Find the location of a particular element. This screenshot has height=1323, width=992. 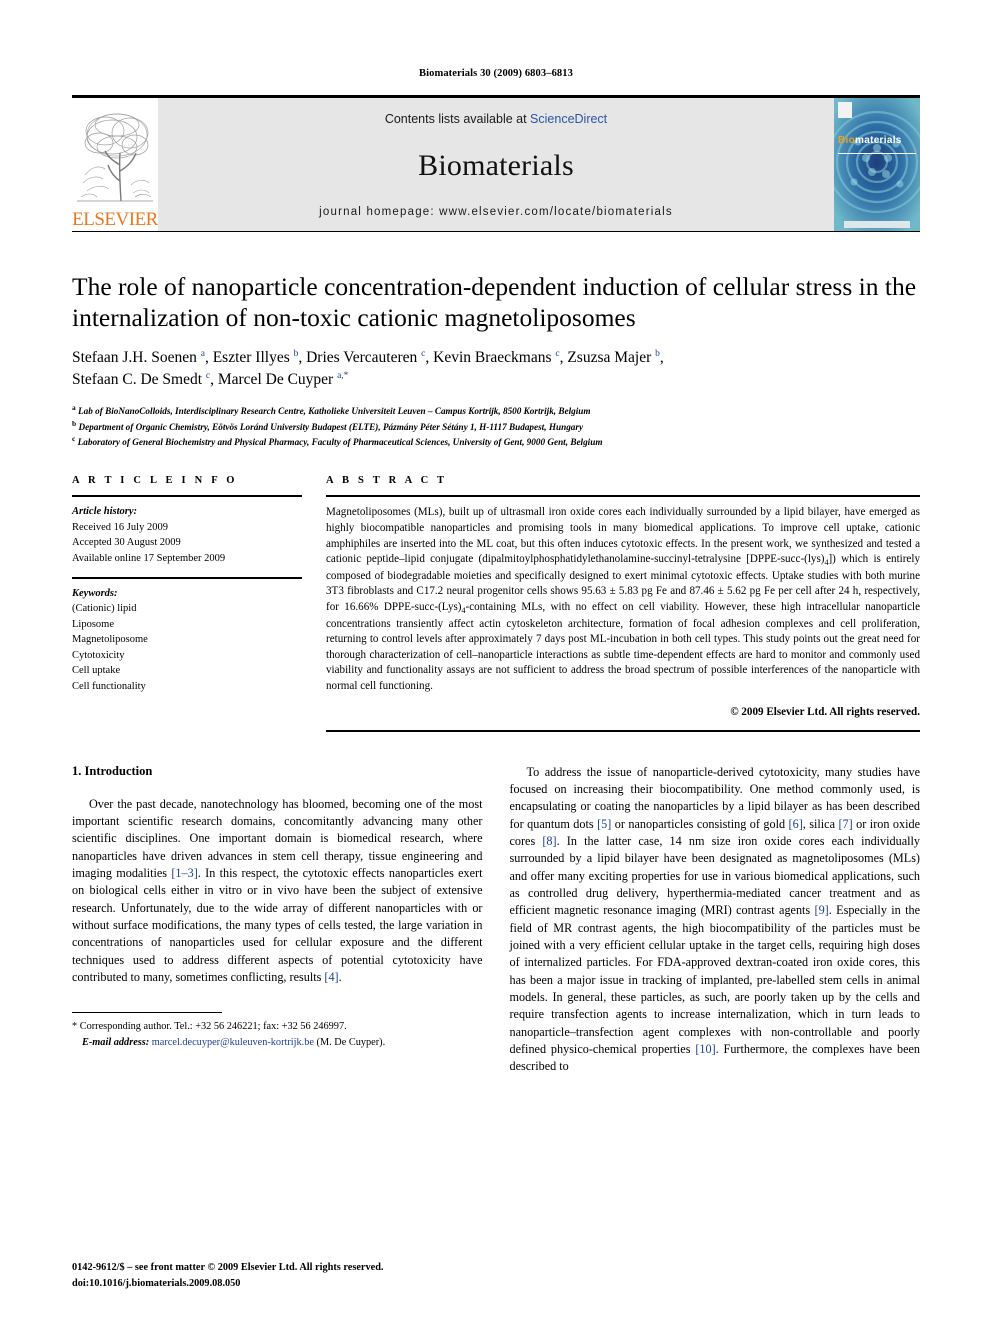

keyword-item: Liposome is located at coordinates (93, 624).